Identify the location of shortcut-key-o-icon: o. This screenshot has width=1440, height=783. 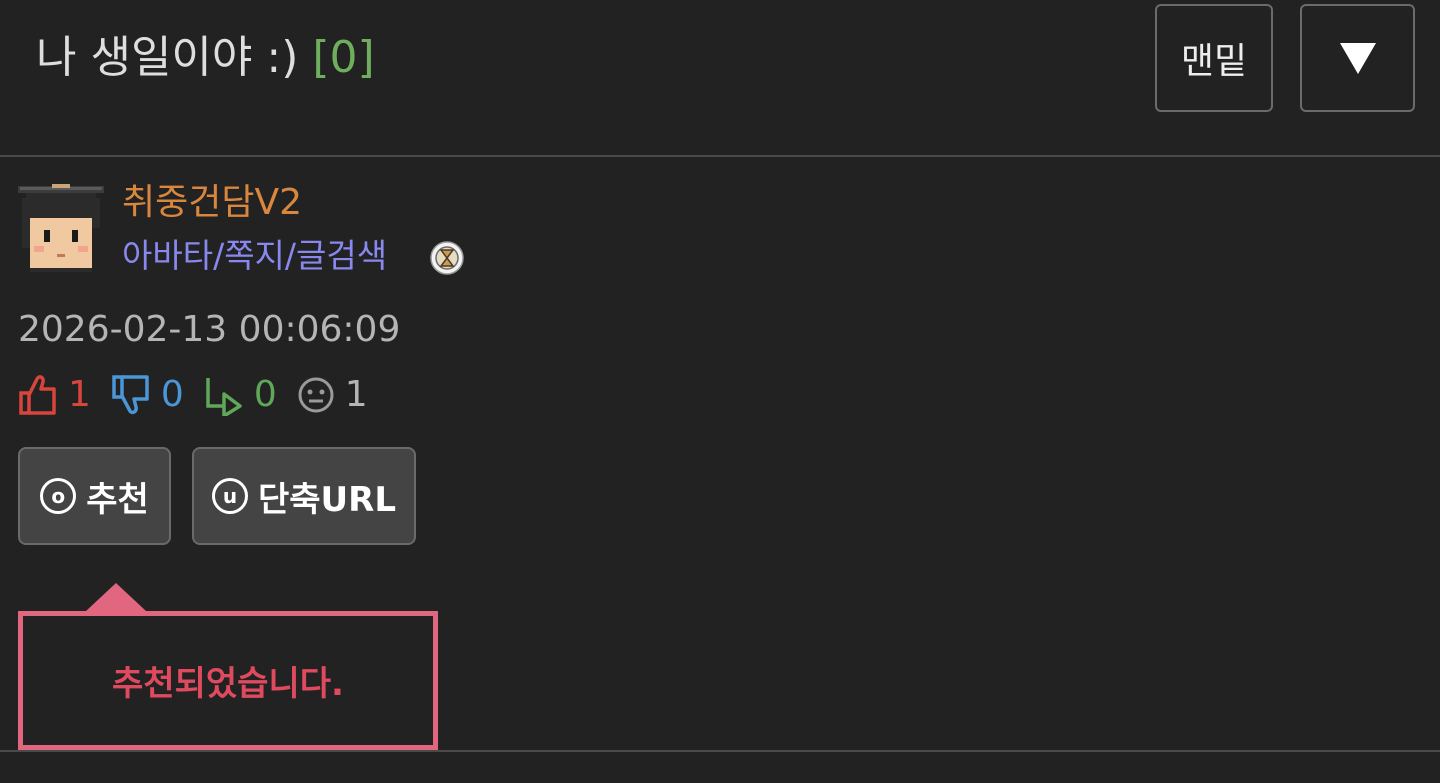
(58, 496).